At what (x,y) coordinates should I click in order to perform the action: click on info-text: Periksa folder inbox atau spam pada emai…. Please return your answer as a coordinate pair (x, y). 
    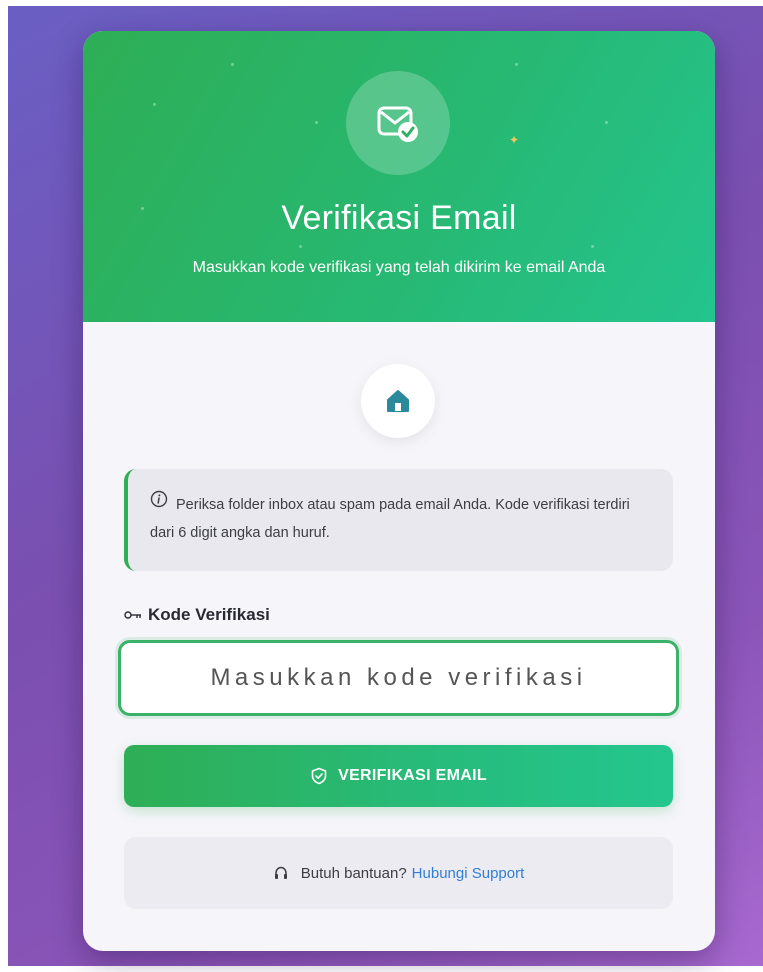
    Looking at the image, I should click on (390, 519).